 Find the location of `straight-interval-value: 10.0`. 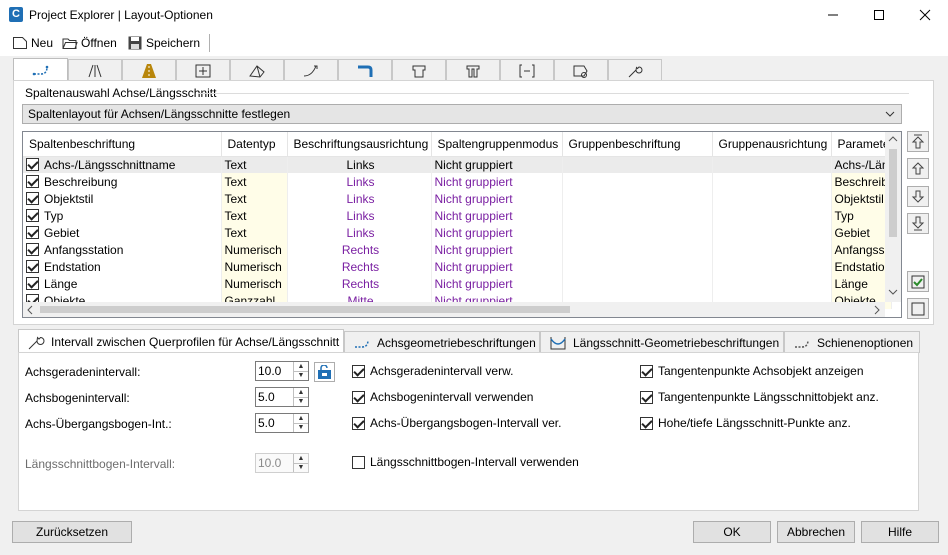

straight-interval-value: 10.0 is located at coordinates (274, 371).